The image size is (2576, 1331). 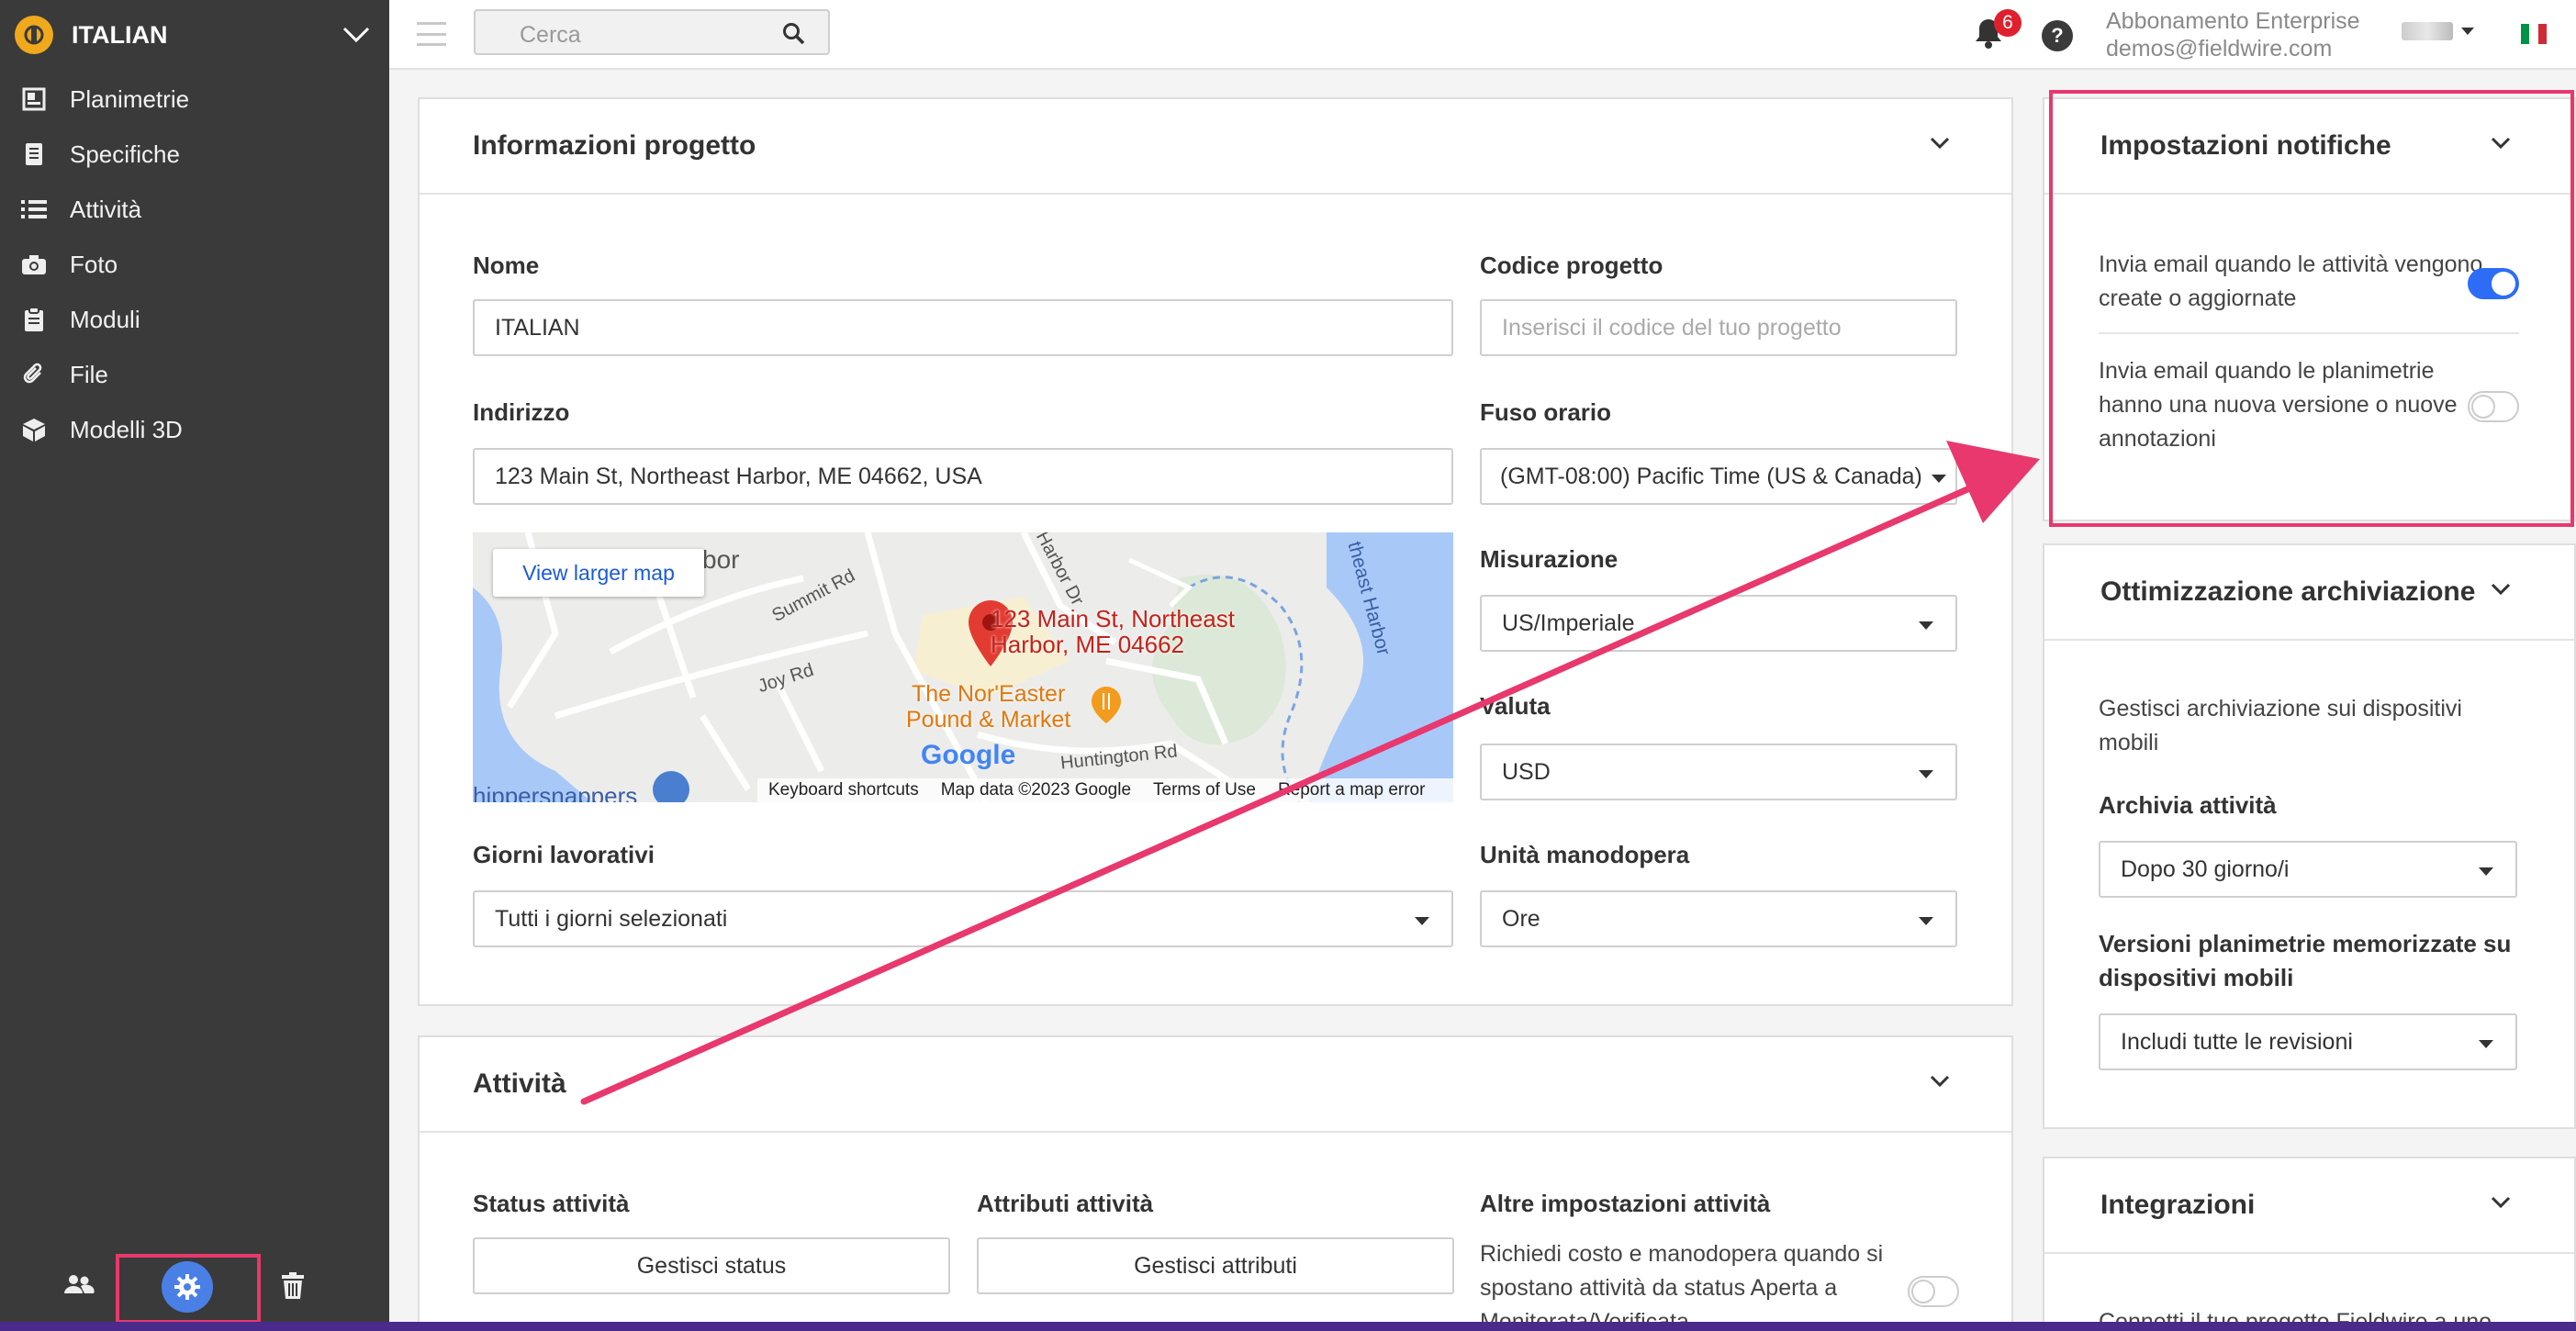 I want to click on specs-icon, so click(x=34, y=154).